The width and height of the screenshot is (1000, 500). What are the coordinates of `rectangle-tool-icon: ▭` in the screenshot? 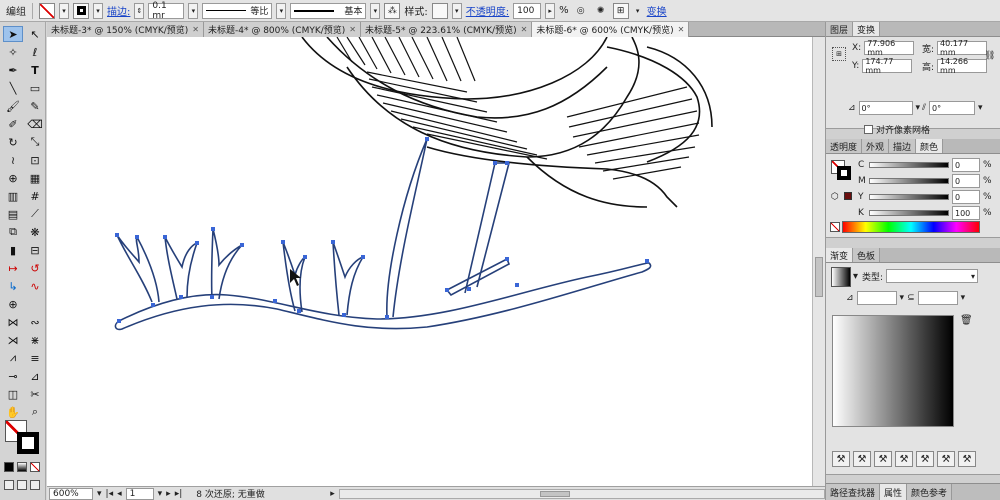 It's located at (35, 88).